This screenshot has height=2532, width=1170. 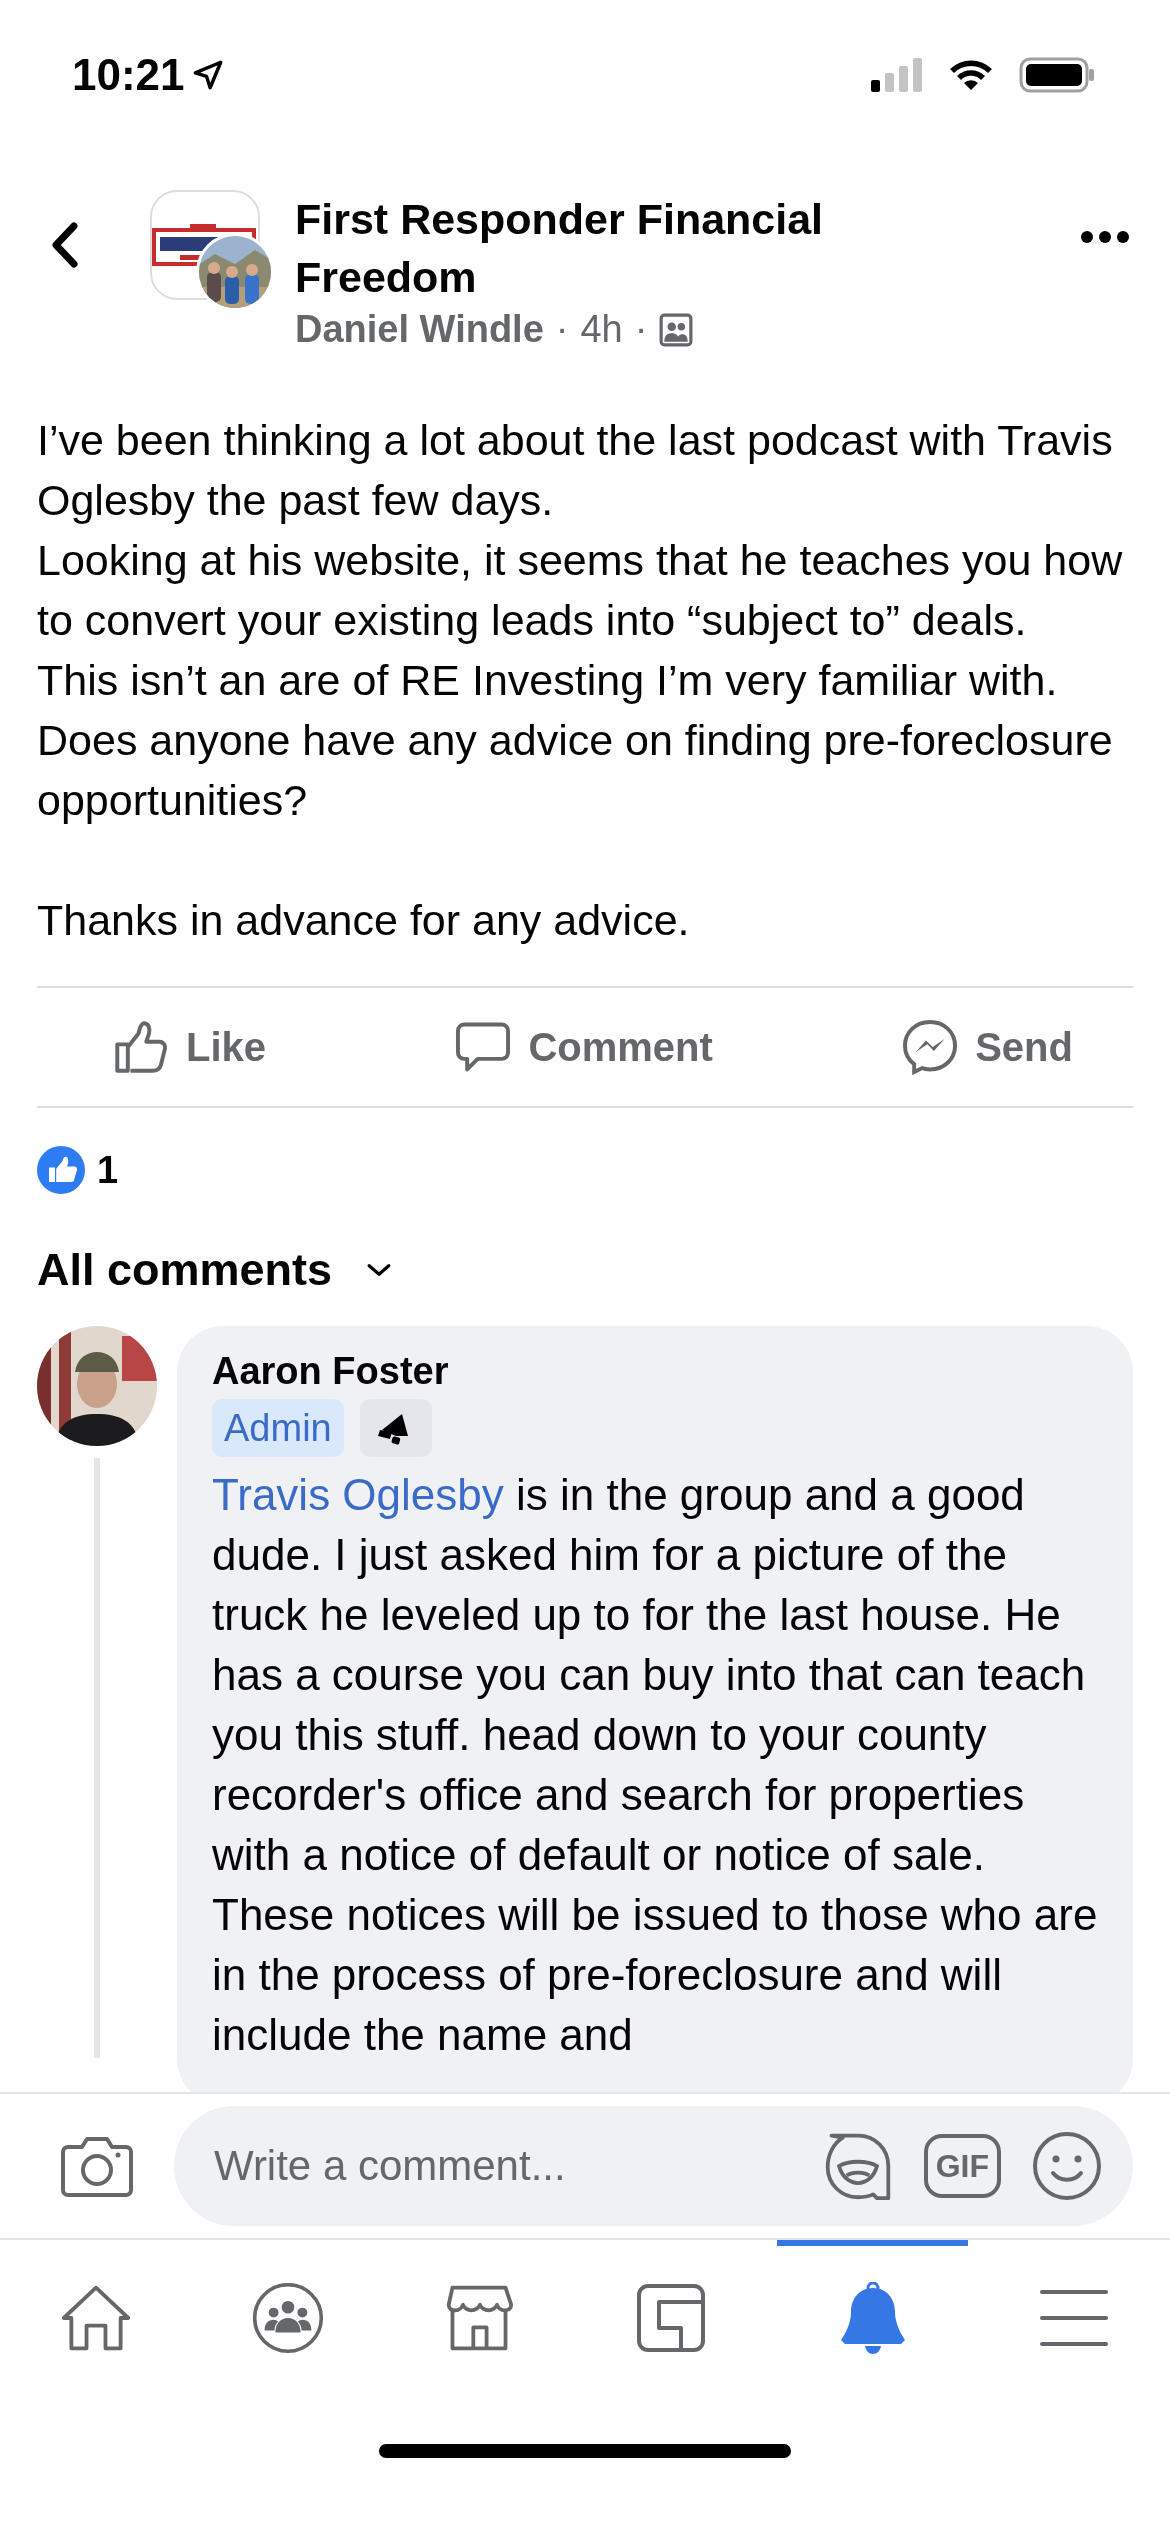 What do you see at coordinates (575, 470) in the screenshot?
I see `post-text: I’ve been thinking a lot about the last podcast with Travis Oglesby the past few days.` at bounding box center [575, 470].